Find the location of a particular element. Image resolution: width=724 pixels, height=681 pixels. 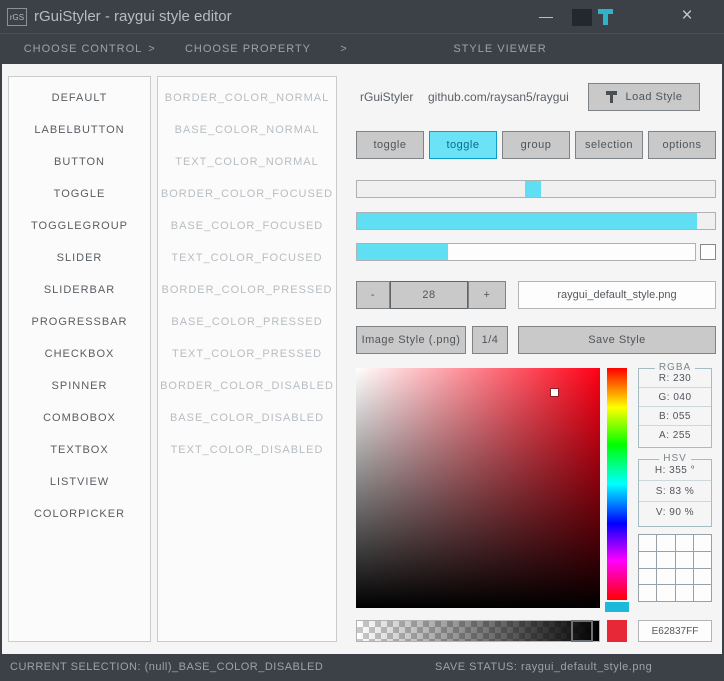

toggle-button-1-active: toggle is located at coordinates (463, 145).